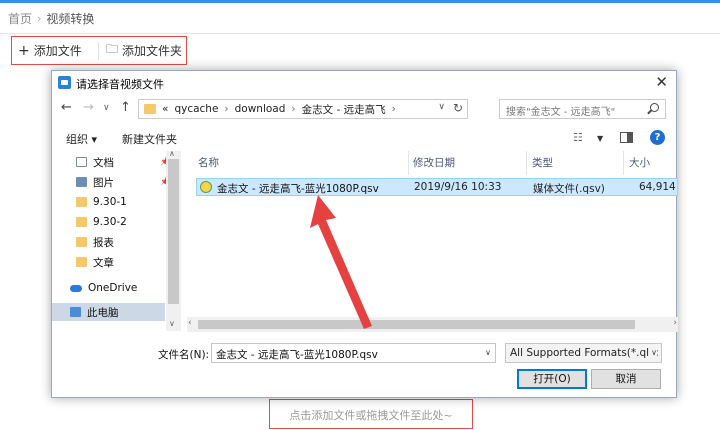 The width and height of the screenshot is (720, 430). I want to click on address-bar: « qycache › download › 金志文 - 远走高飞 › ∨ ↻, so click(303, 109).